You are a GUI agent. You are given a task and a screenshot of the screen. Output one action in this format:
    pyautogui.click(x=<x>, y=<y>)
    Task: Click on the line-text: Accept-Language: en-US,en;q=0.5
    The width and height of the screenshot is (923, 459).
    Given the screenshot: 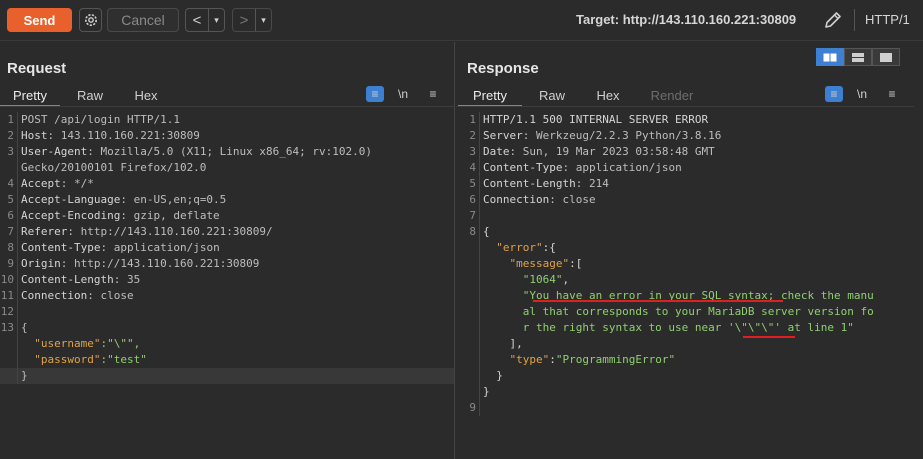 What is the action you would take?
    pyautogui.click(x=122, y=200)
    